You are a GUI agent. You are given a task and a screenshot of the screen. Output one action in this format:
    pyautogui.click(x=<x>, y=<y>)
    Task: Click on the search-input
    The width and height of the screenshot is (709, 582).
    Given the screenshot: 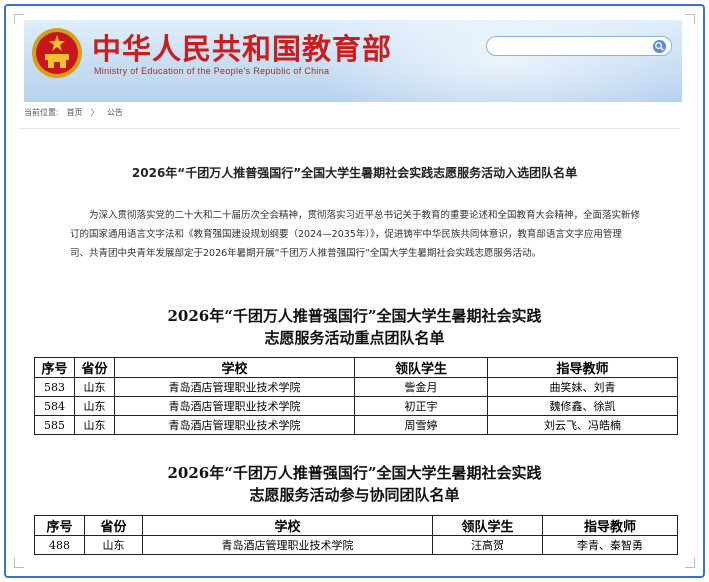 What is the action you would take?
    pyautogui.click(x=579, y=46)
    